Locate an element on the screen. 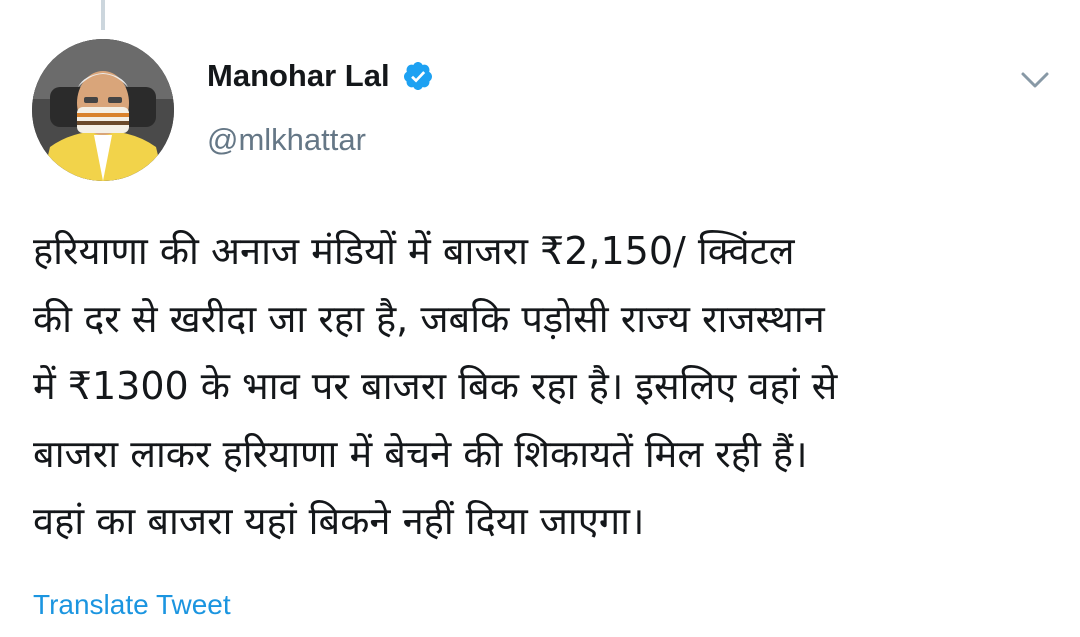  avatar-photo is located at coordinates (103, 110).